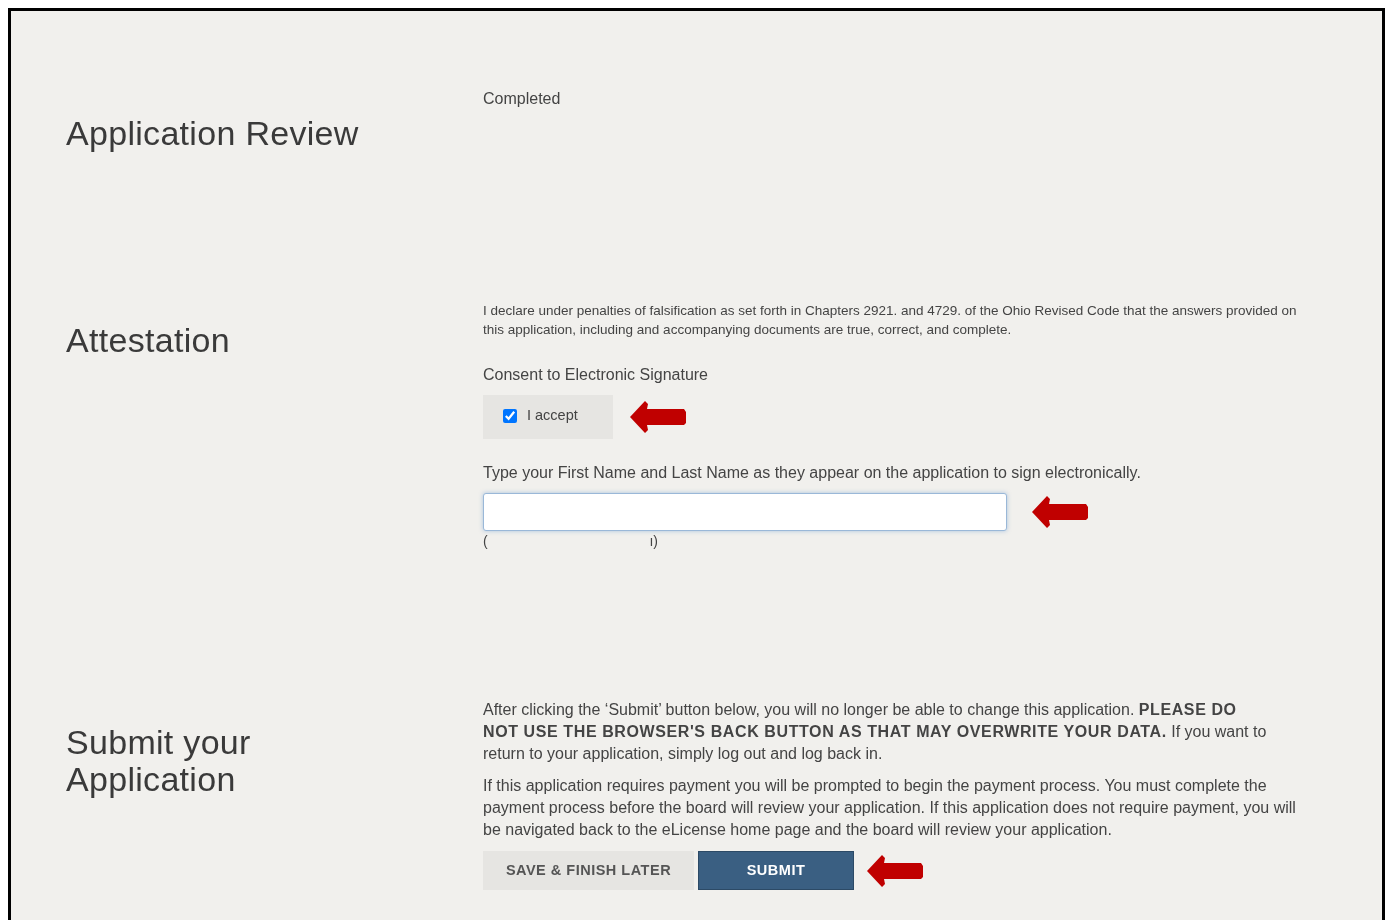  Describe the element at coordinates (148, 340) in the screenshot. I see `section-title: Attestation` at that location.